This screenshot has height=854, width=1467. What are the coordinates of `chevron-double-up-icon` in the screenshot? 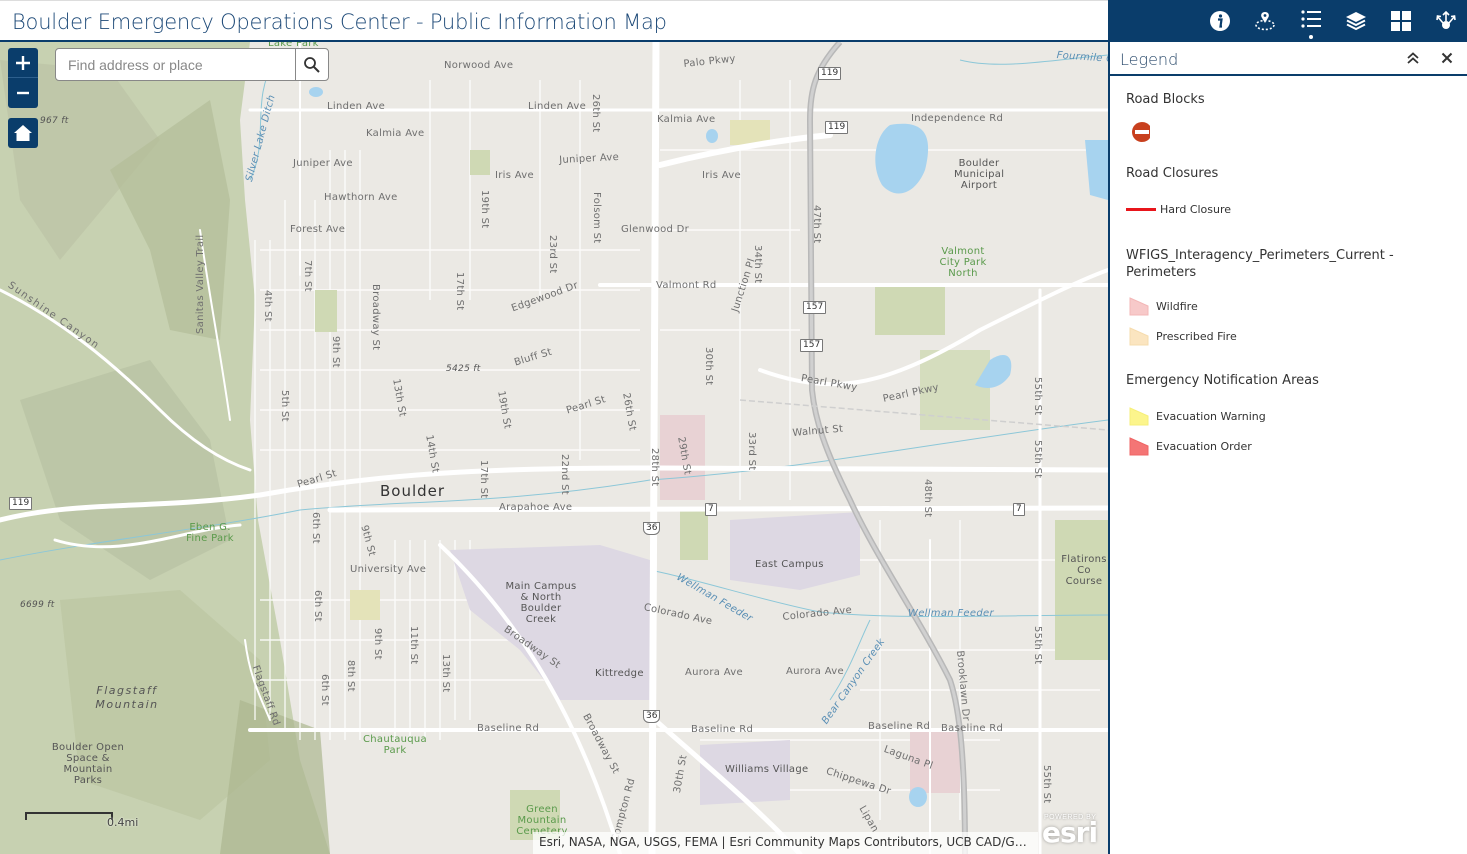 It's located at (1413, 58).